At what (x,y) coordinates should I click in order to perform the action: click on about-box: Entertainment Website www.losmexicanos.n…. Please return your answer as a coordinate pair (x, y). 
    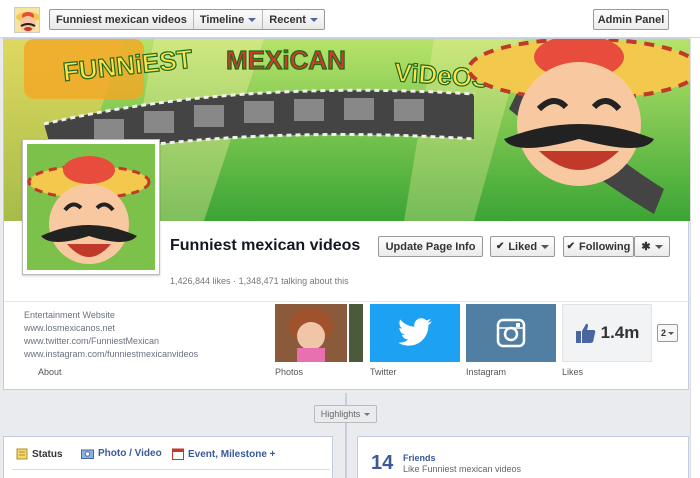
    Looking at the image, I should click on (145, 335).